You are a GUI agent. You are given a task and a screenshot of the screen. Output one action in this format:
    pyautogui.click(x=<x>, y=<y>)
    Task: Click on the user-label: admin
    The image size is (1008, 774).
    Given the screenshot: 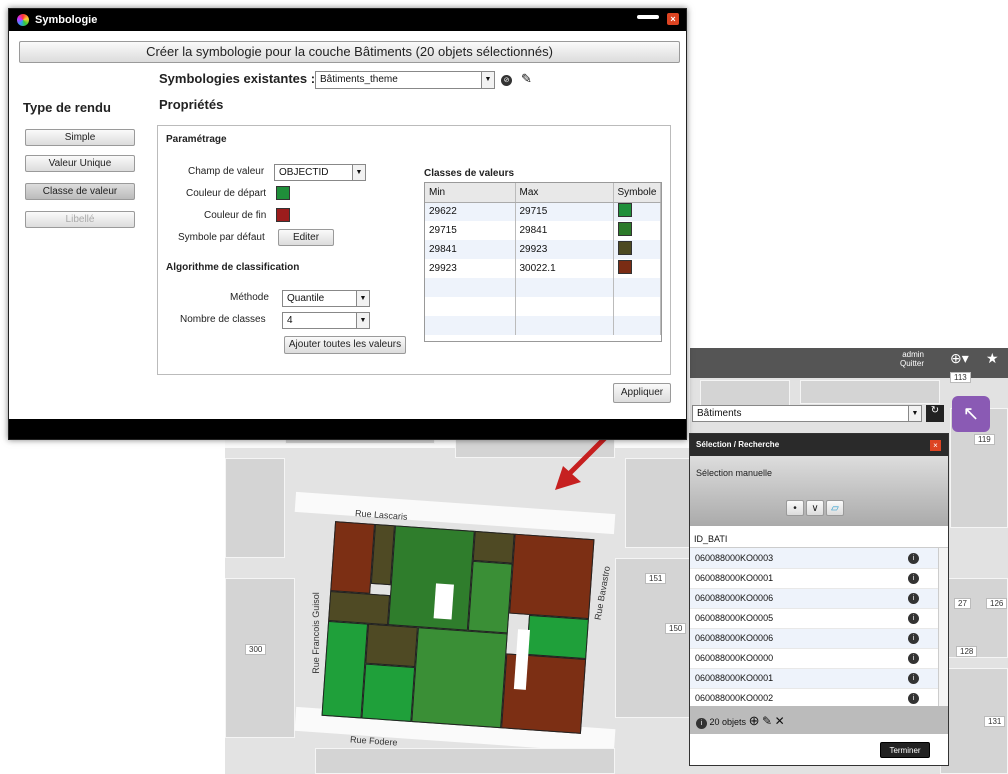 What is the action you would take?
    pyautogui.click(x=913, y=354)
    